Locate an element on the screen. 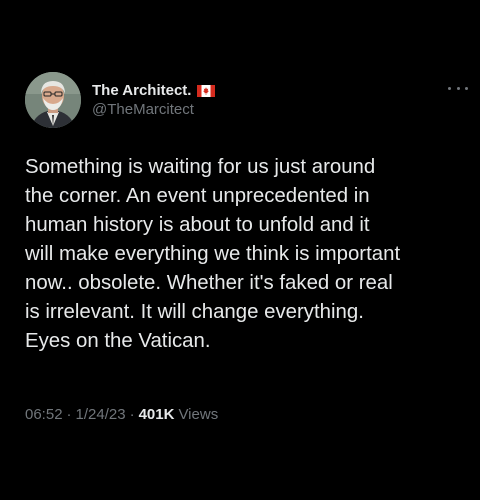 This screenshot has width=480, height=500. views-label: Views is located at coordinates (198, 414).